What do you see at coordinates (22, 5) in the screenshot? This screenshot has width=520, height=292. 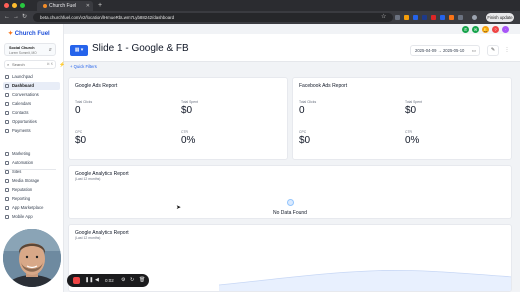 I see `maximize-window-button` at bounding box center [22, 5].